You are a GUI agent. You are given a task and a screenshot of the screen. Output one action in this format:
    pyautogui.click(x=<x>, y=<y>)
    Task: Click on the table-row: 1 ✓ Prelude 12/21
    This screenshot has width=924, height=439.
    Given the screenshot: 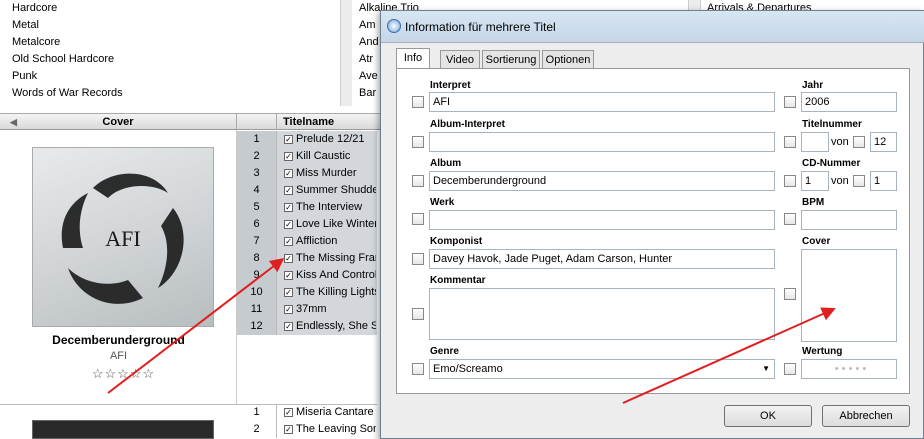 What is the action you would take?
    pyautogui.click(x=307, y=139)
    